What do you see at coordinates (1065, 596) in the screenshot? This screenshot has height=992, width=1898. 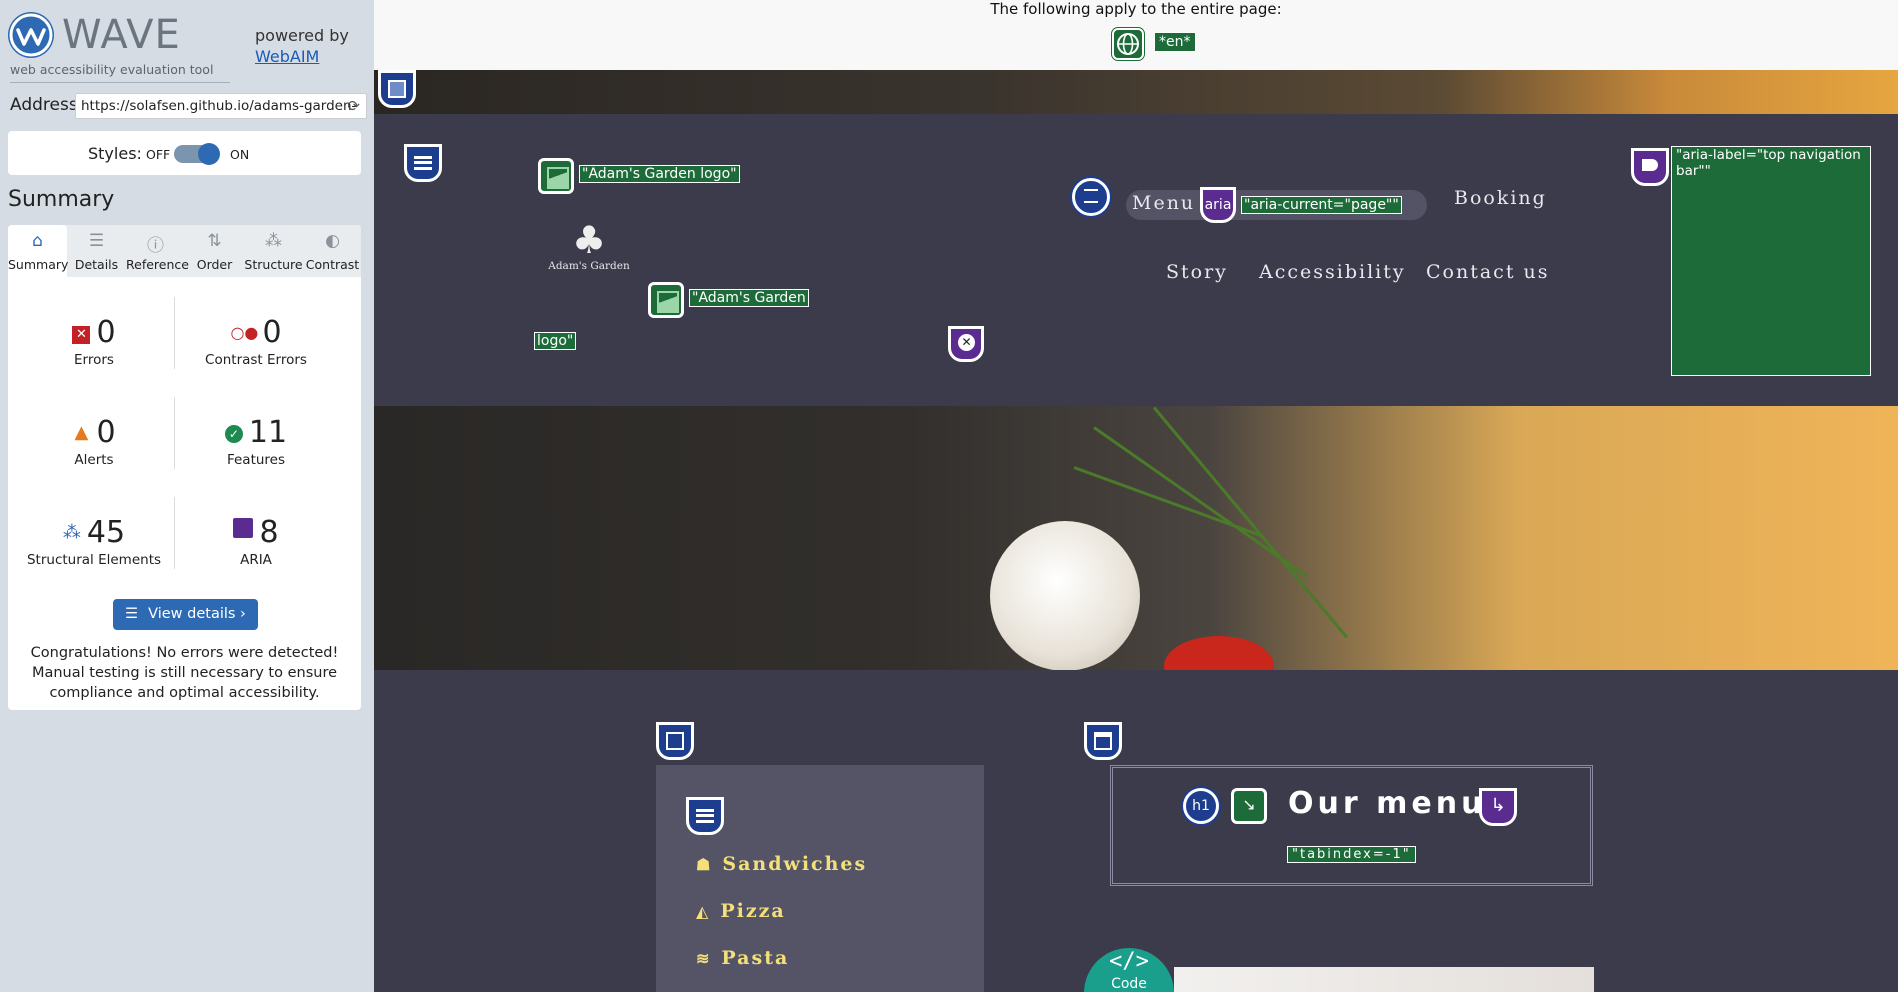 I see `garlic-shape` at bounding box center [1065, 596].